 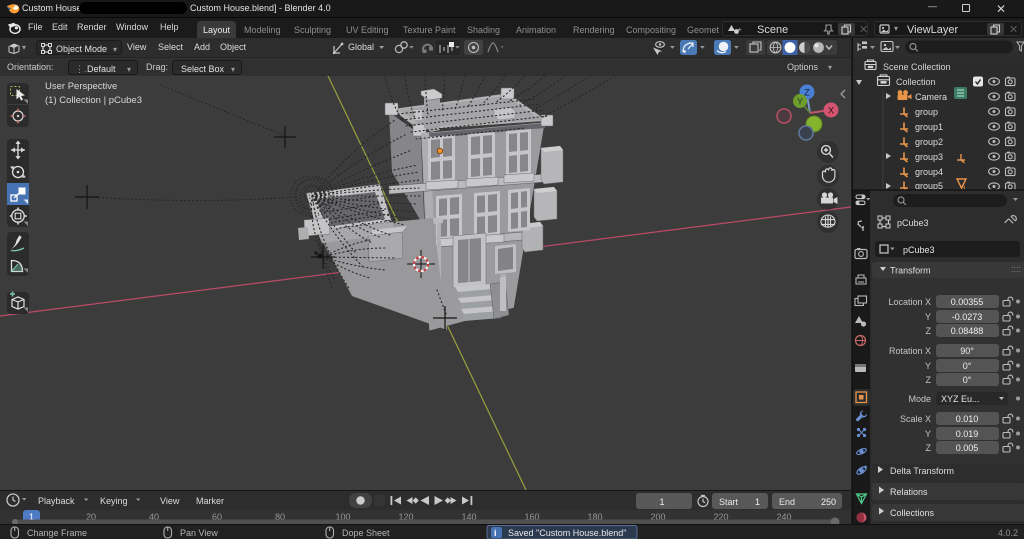 What do you see at coordinates (366, 533) in the screenshot?
I see `svg-text: Dope Sheet` at bounding box center [366, 533].